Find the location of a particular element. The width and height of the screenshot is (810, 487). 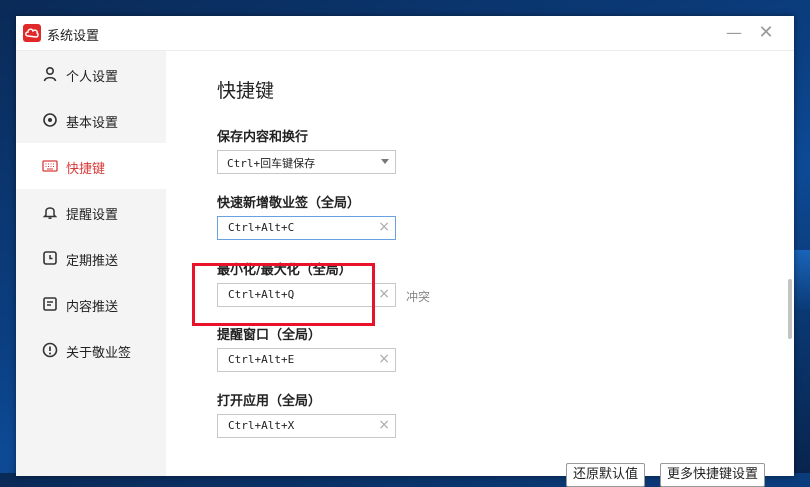

sidebar-item-label: 个人设置 is located at coordinates (92, 77).